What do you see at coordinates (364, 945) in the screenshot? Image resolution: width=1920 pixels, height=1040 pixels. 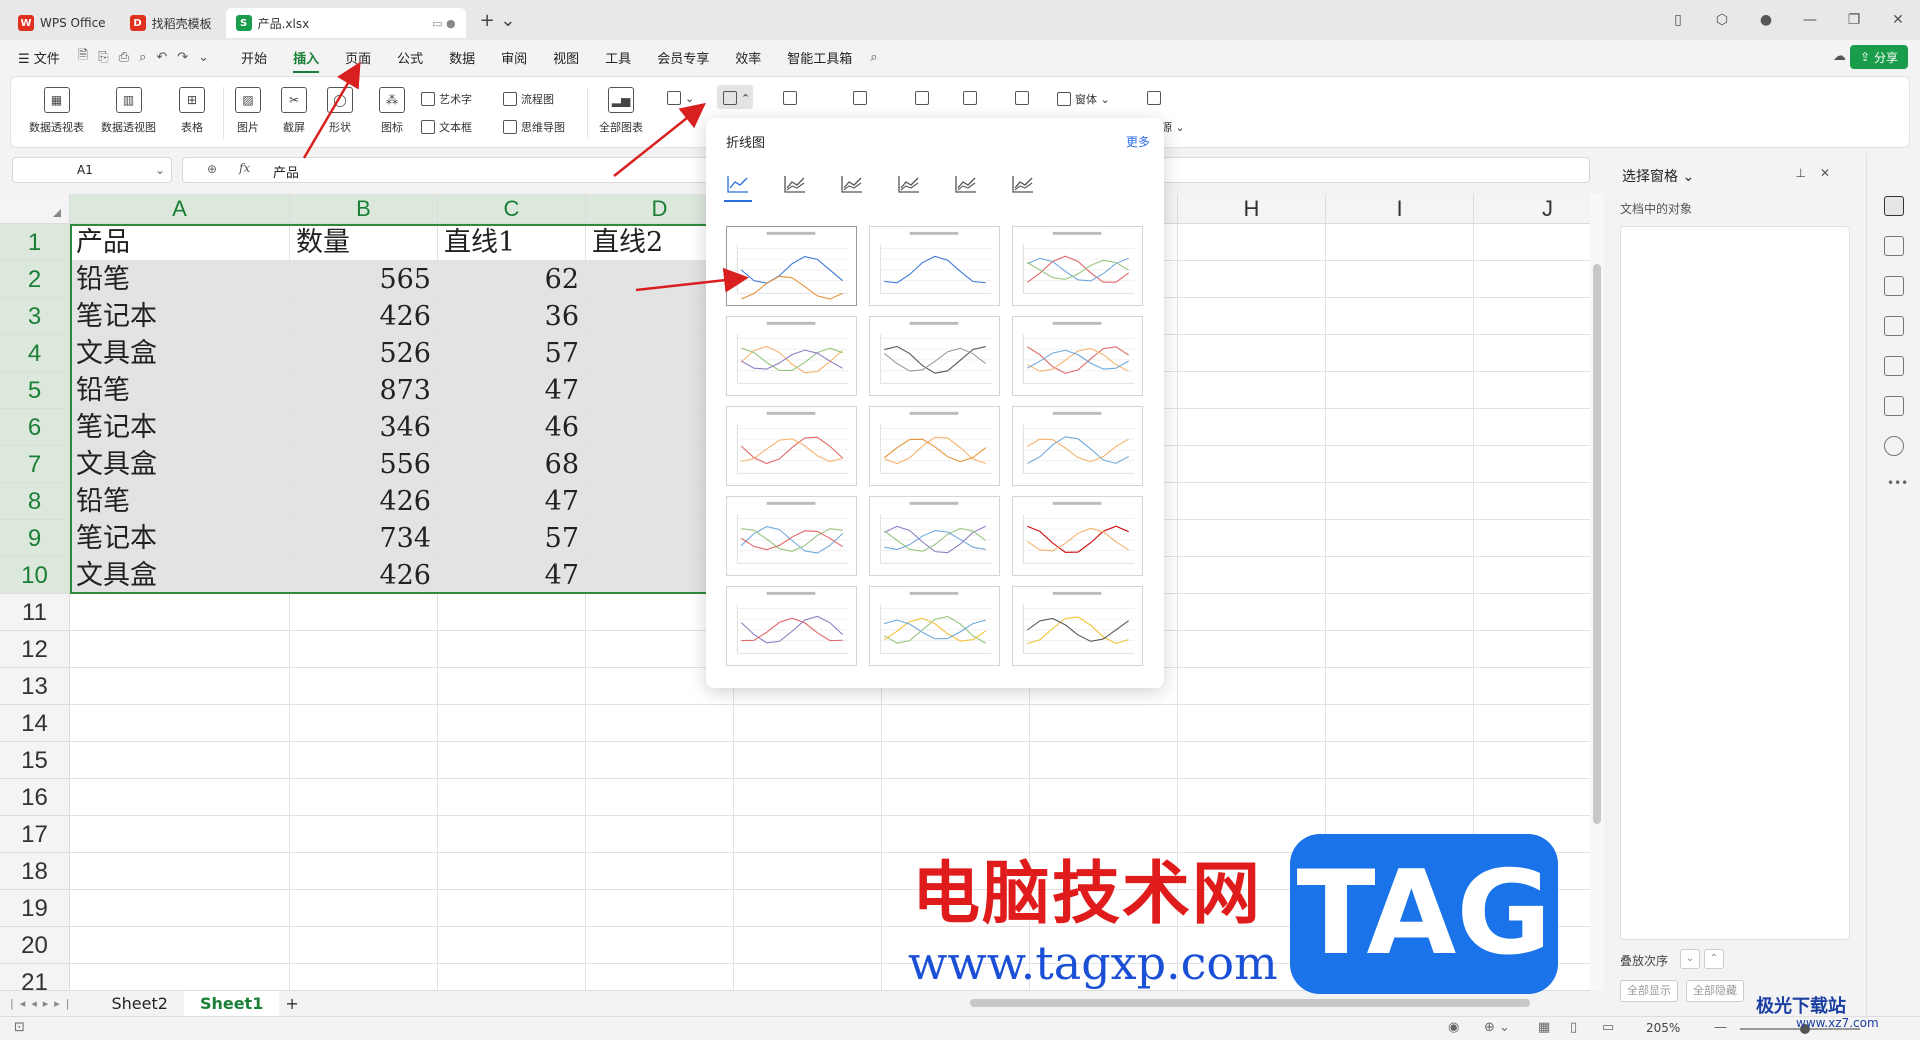 I see `cell-b20` at bounding box center [364, 945].